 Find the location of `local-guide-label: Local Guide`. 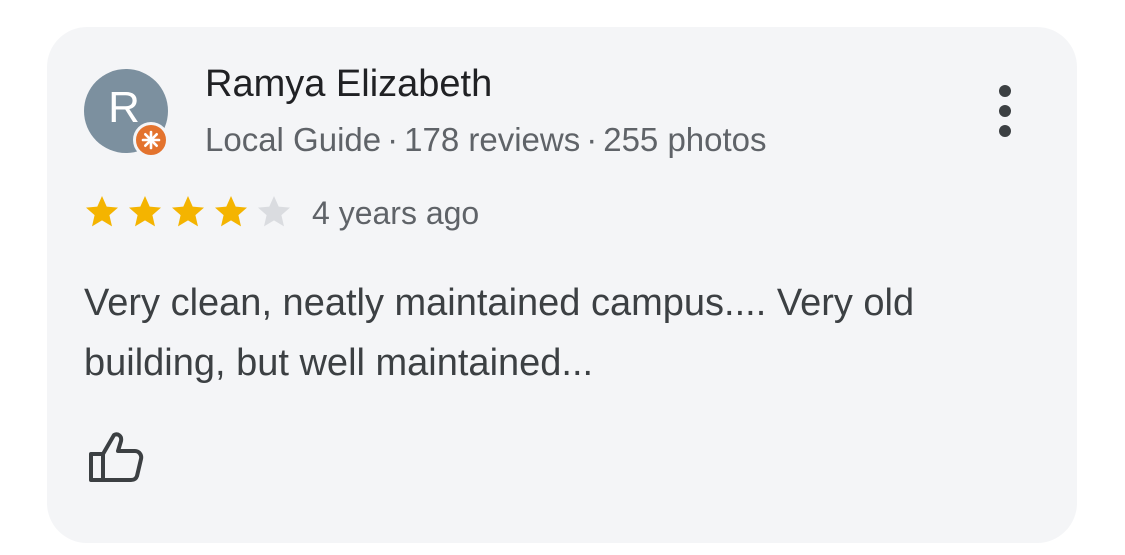

local-guide-label: Local Guide is located at coordinates (293, 139).